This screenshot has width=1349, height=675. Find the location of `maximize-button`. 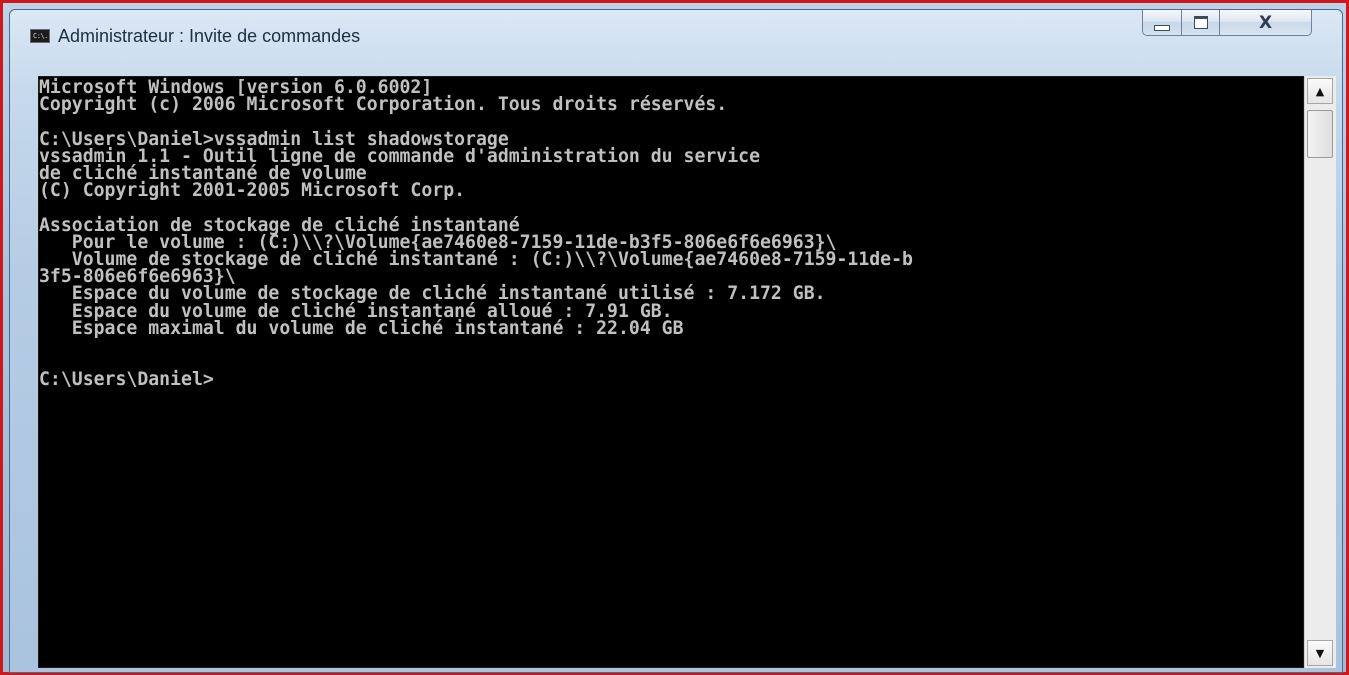

maximize-button is located at coordinates (1201, 23).